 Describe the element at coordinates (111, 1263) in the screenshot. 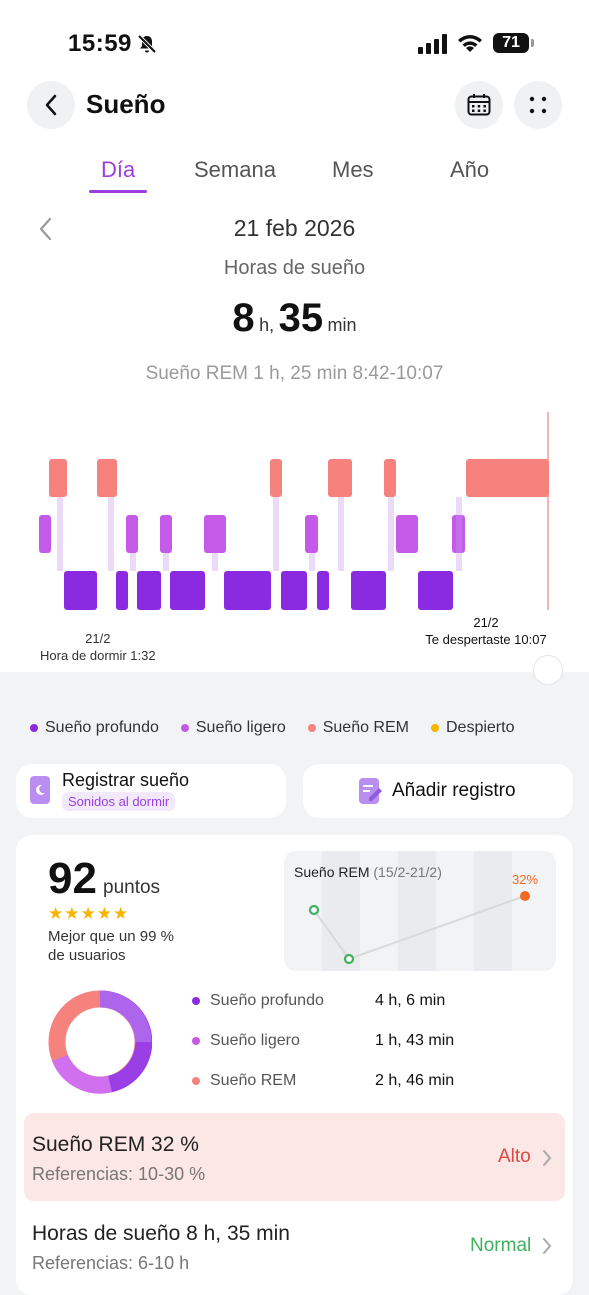

I see `hours-insight-reference: Referencias: 6-10 h` at that location.